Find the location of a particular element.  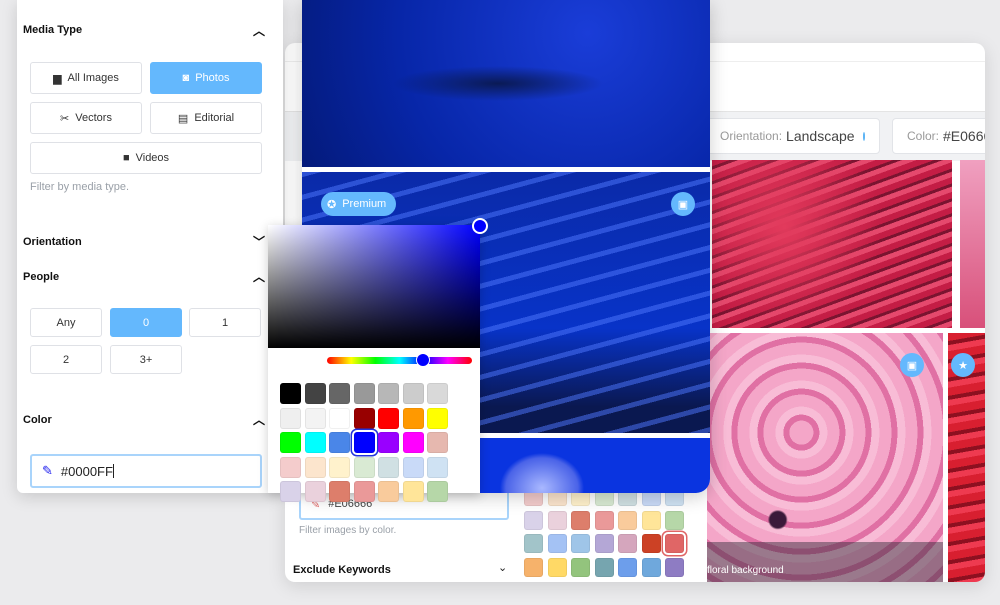

swatch-grid is located at coordinates (364, 442).